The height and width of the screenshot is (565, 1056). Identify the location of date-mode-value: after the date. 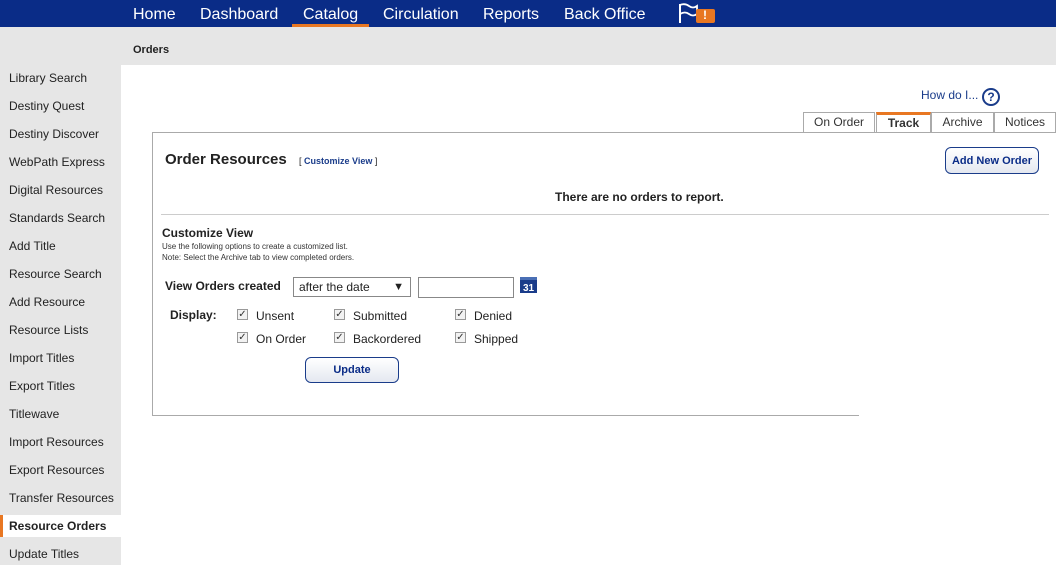
(334, 287).